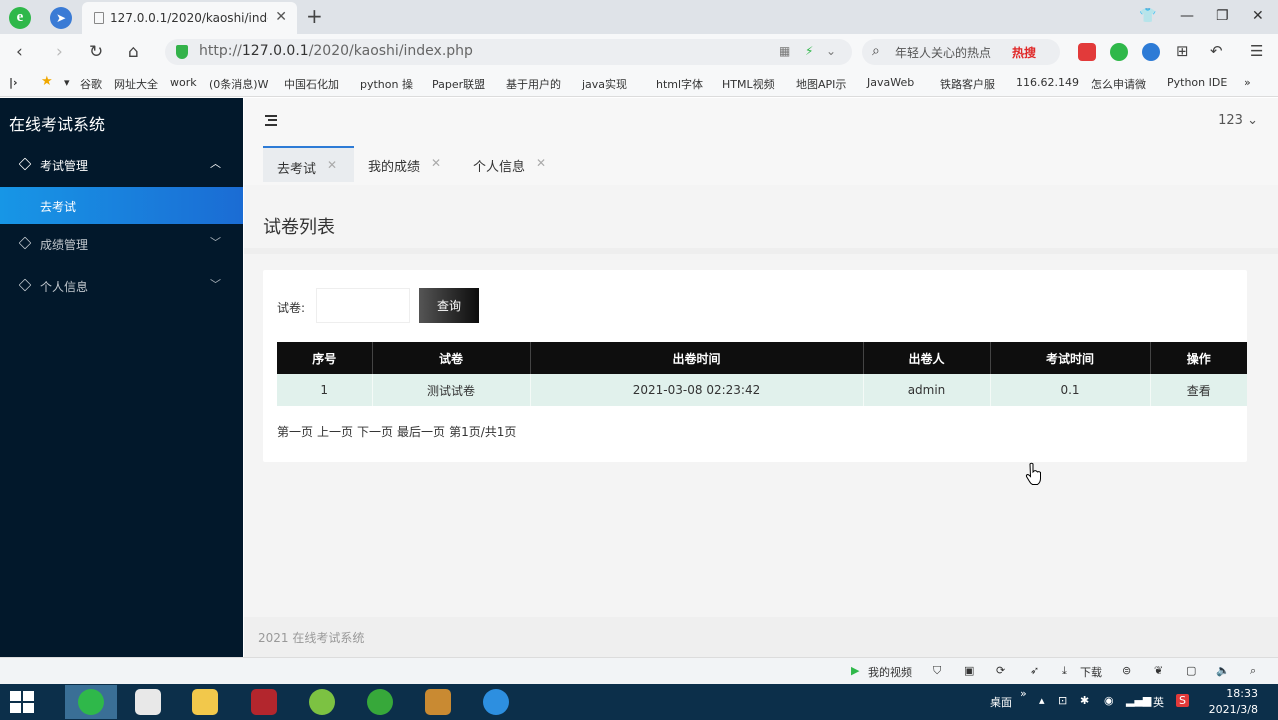  I want to click on ext-red-icon, so click(1087, 52).